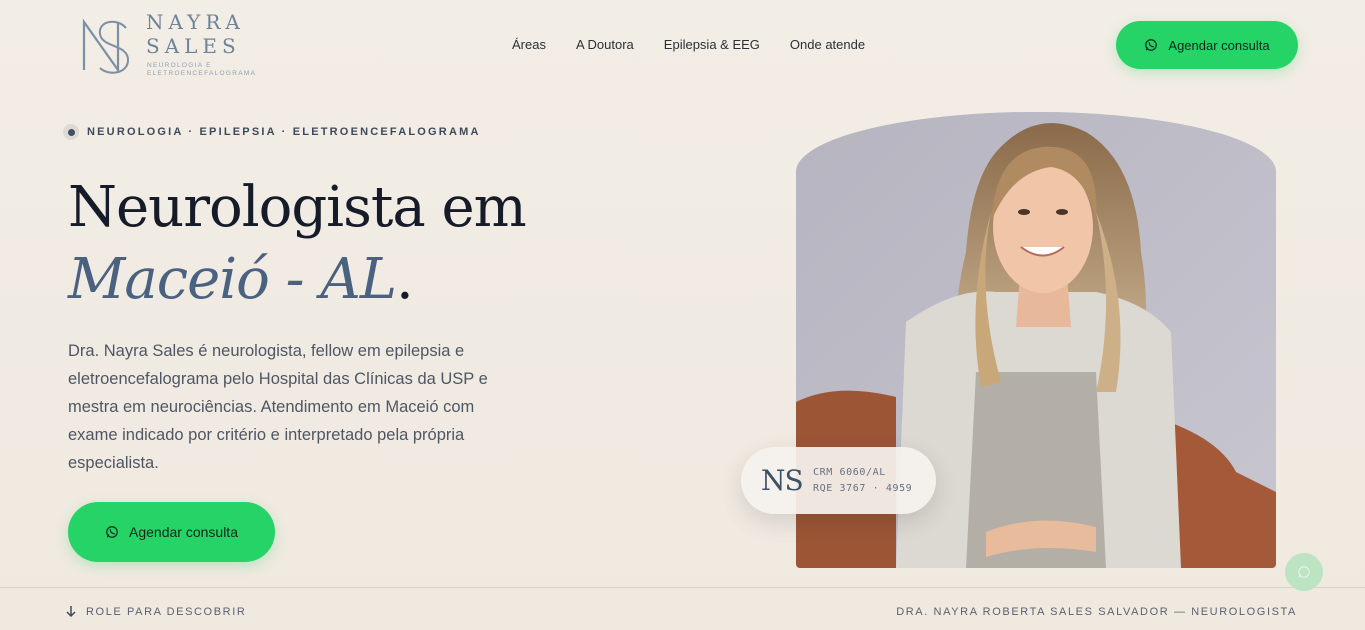 This screenshot has width=1365, height=630. Describe the element at coordinates (297, 244) in the screenshot. I see `hero-title: Neurologista em Maceió - AL.` at that location.